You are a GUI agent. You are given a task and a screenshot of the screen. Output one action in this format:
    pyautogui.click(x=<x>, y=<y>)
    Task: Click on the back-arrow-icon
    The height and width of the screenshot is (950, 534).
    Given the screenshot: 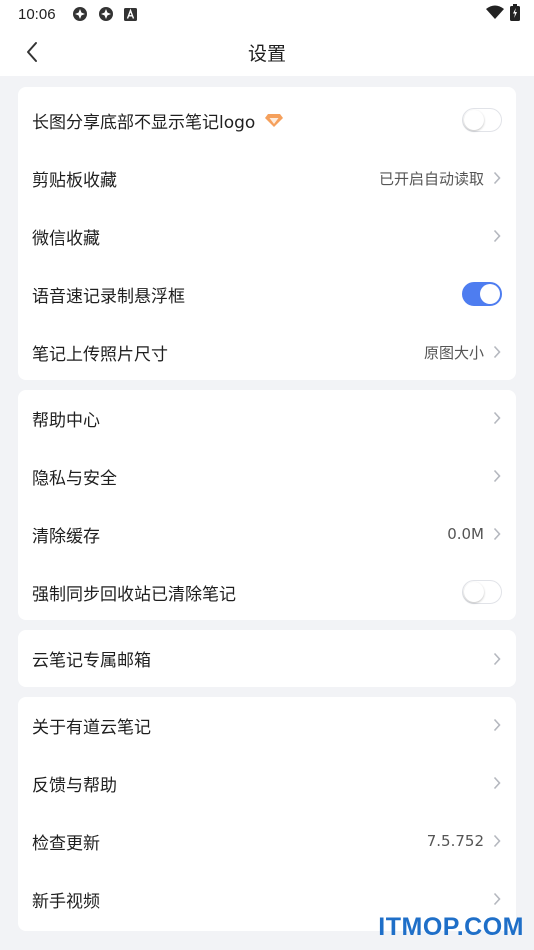 What is the action you would take?
    pyautogui.click(x=32, y=52)
    